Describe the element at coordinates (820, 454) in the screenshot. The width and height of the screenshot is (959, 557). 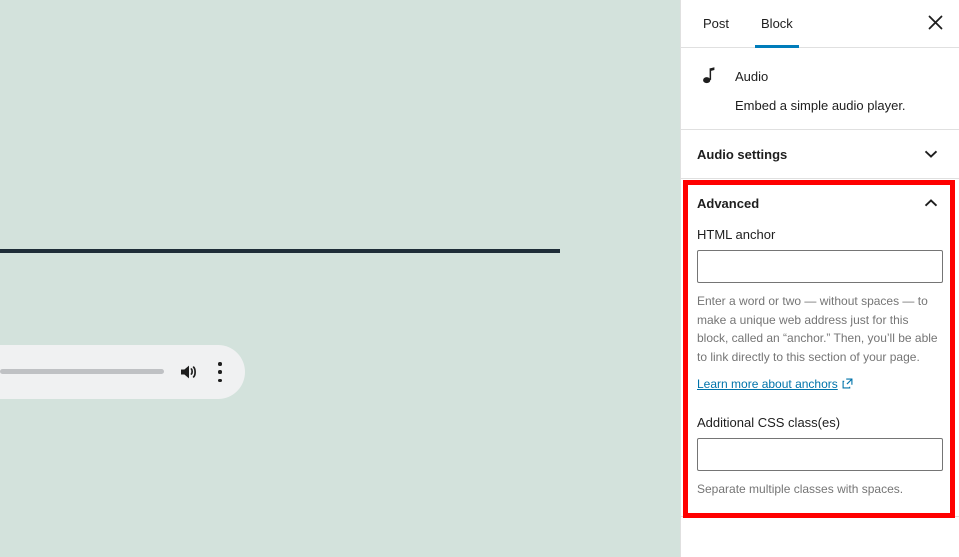
I see `additional-css-classes-input` at that location.